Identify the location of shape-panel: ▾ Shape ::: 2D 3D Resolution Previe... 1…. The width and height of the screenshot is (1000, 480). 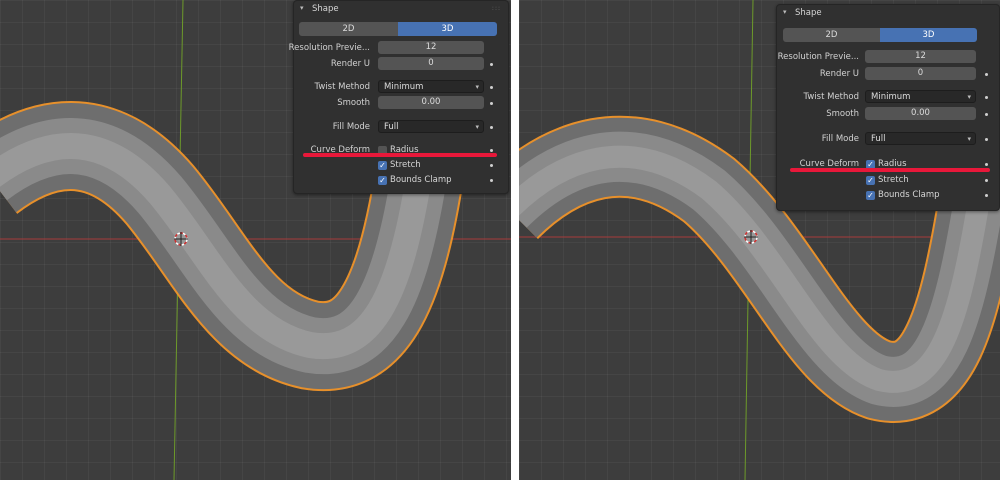
(399, 97).